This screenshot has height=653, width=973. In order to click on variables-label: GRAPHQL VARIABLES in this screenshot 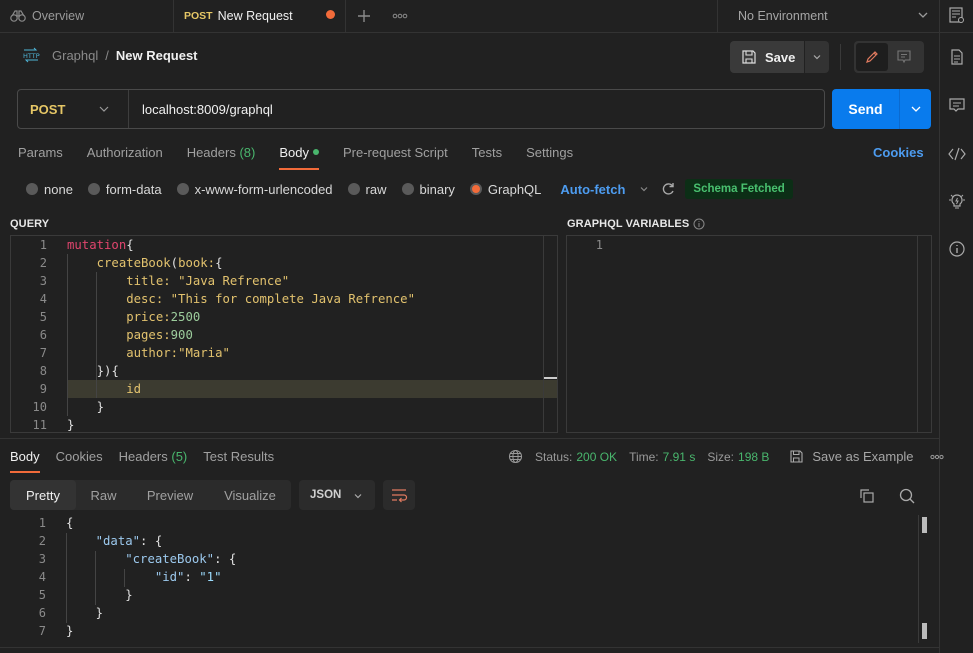, I will do `click(636, 224)`.